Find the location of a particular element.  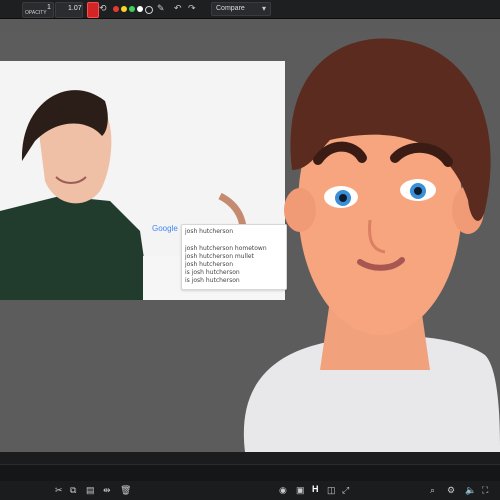

scissors-icon: ✂ is located at coordinates (59, 490).